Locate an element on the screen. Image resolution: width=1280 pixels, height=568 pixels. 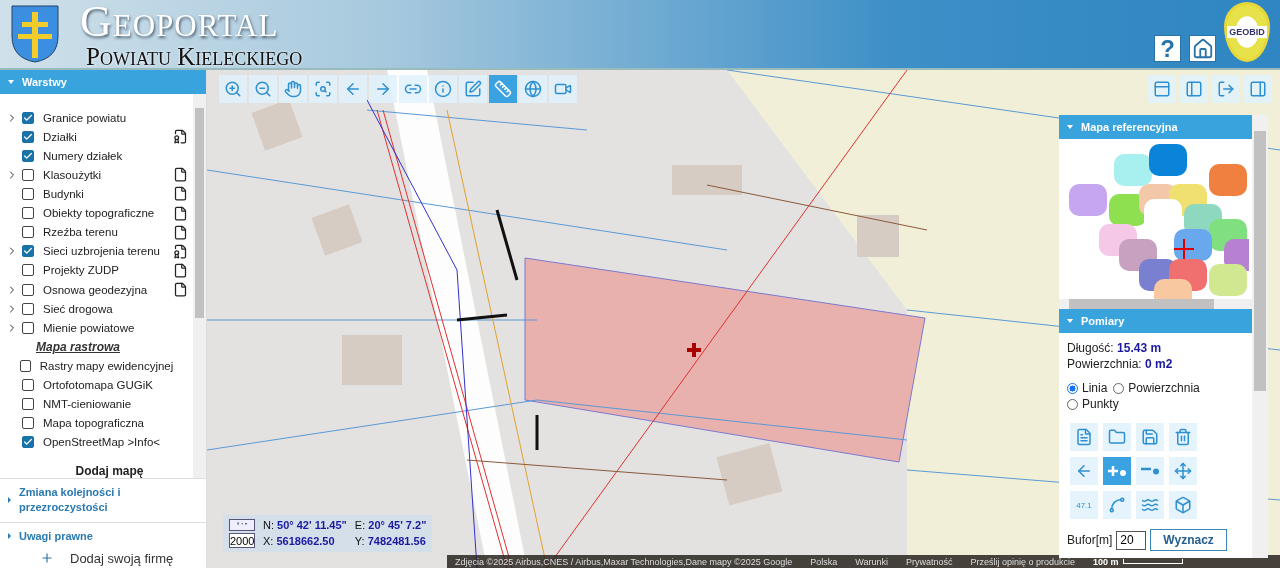
trash-icon is located at coordinates (1183, 437).